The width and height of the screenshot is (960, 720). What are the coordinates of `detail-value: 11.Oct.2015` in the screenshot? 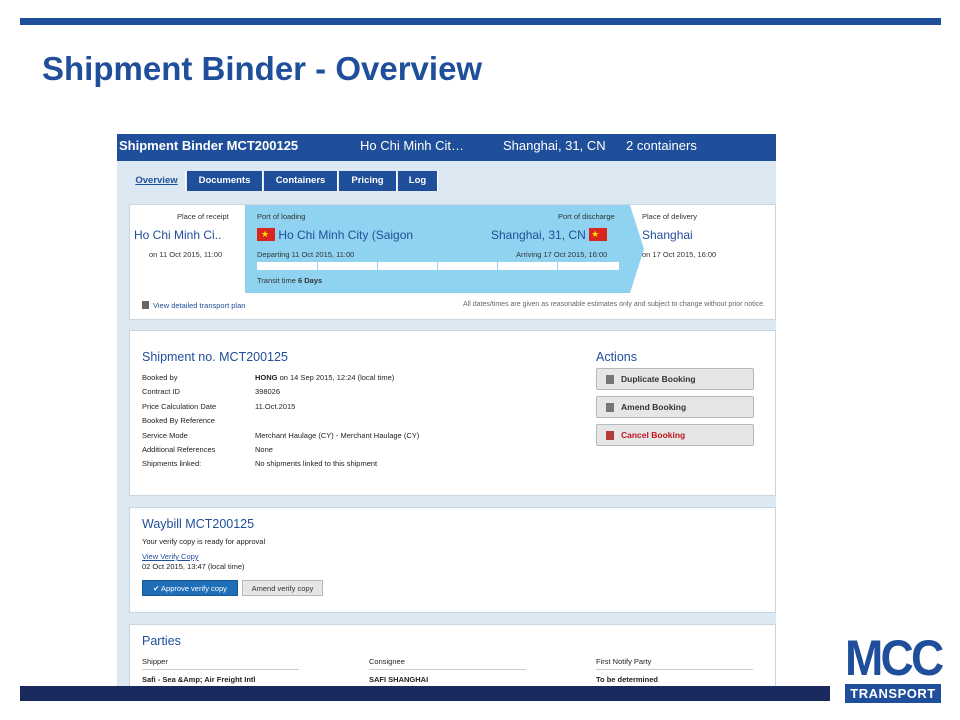 It's located at (275, 406).